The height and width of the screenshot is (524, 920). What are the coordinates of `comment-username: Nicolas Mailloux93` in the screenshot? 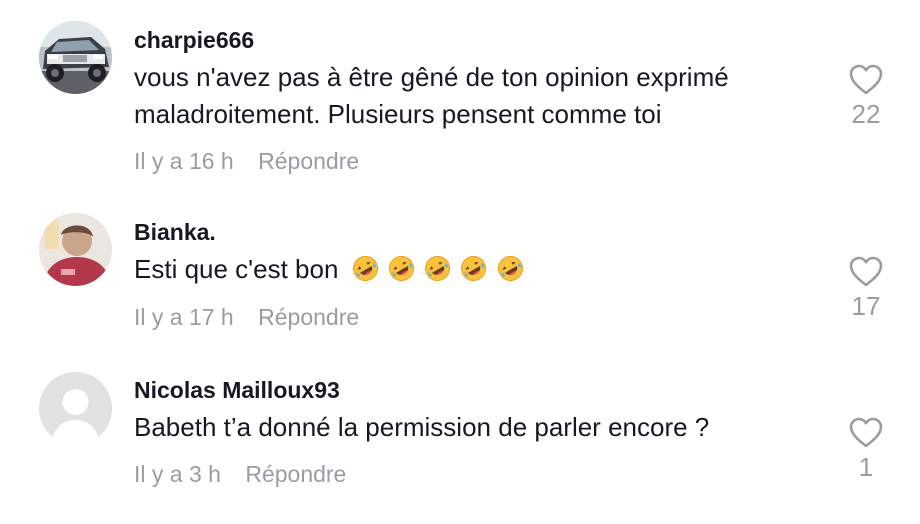 It's located at (237, 390).